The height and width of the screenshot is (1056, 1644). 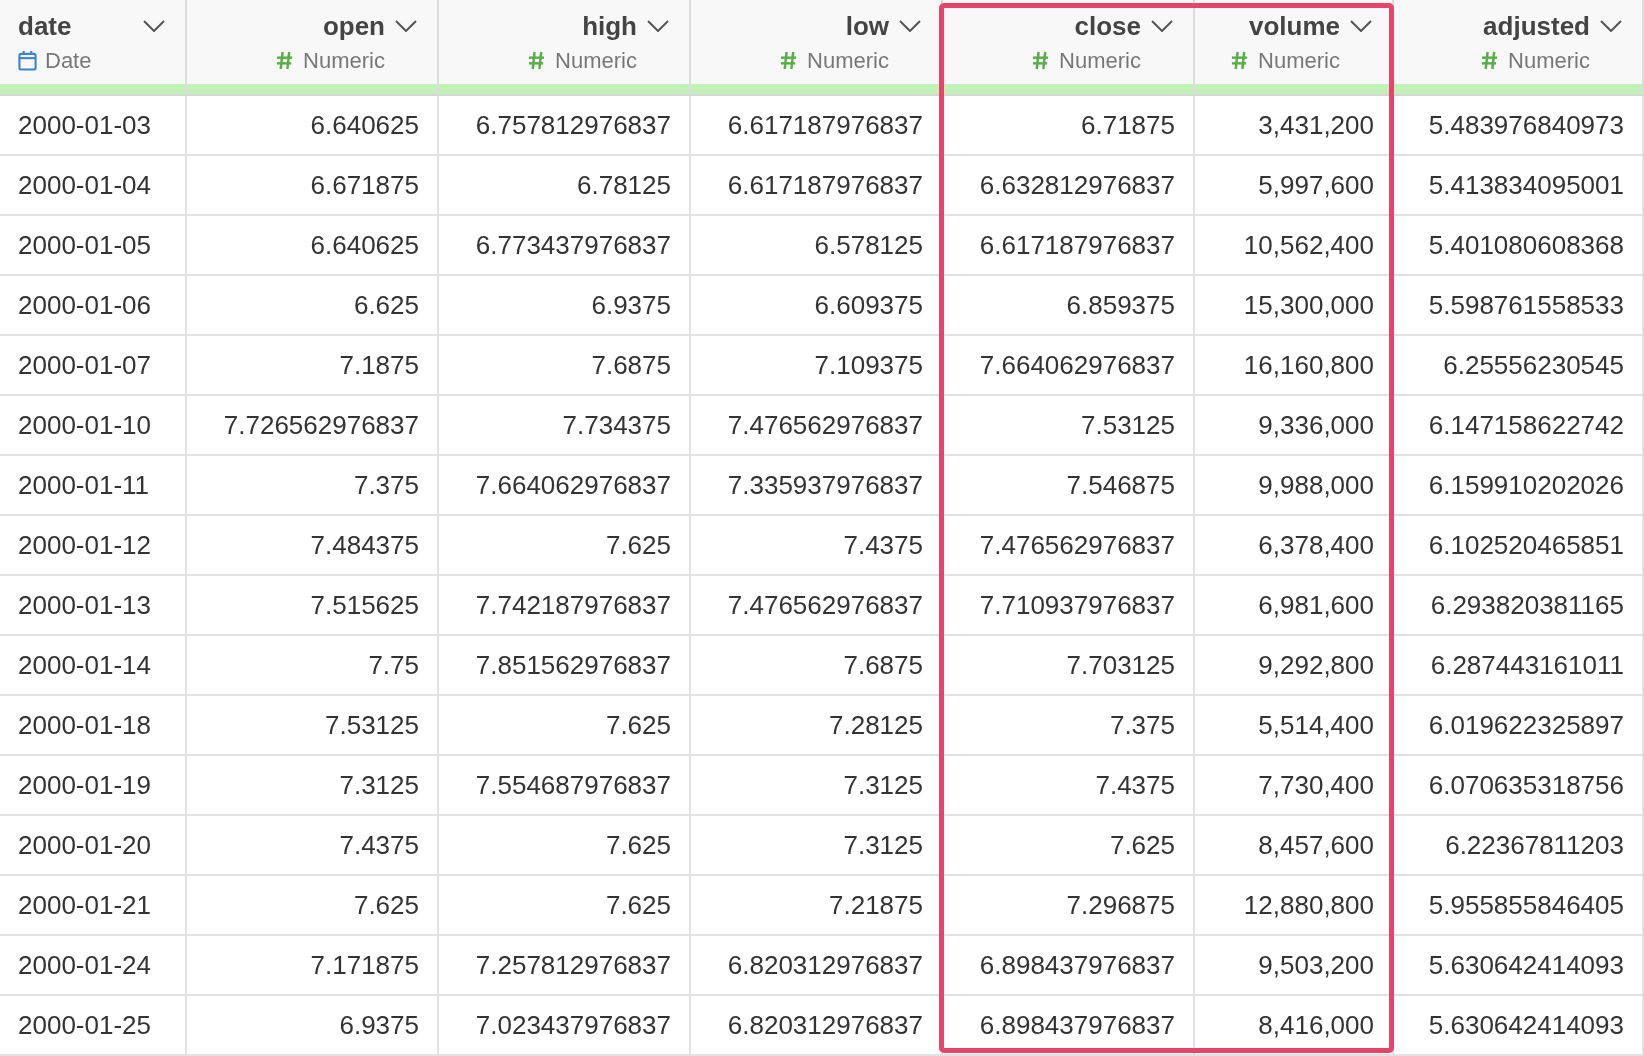 I want to click on column-name: high, so click(x=609, y=26).